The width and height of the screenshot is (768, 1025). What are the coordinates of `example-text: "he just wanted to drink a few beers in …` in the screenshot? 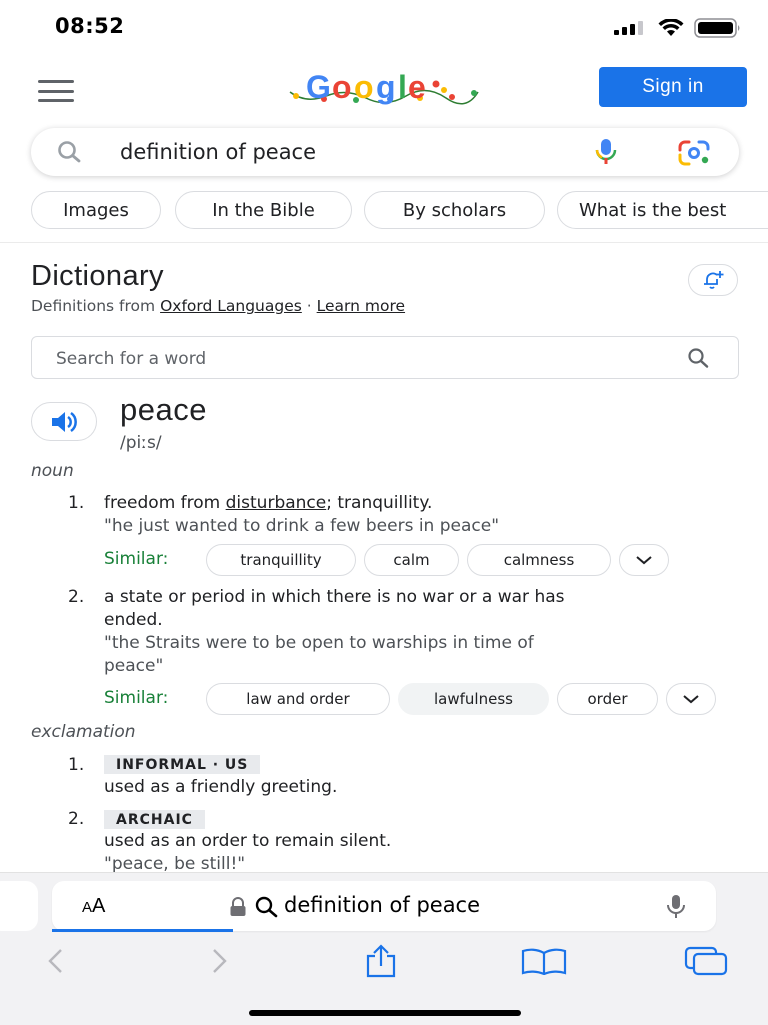 It's located at (302, 526).